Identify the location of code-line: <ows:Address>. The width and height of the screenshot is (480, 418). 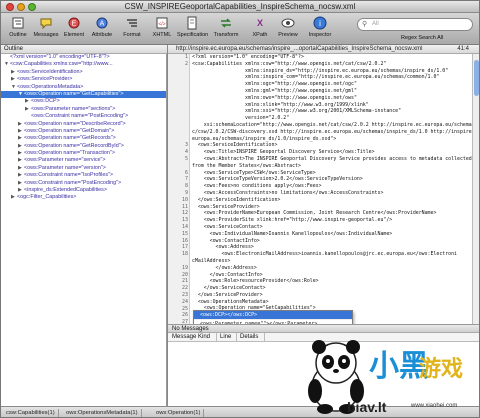
(223, 247).